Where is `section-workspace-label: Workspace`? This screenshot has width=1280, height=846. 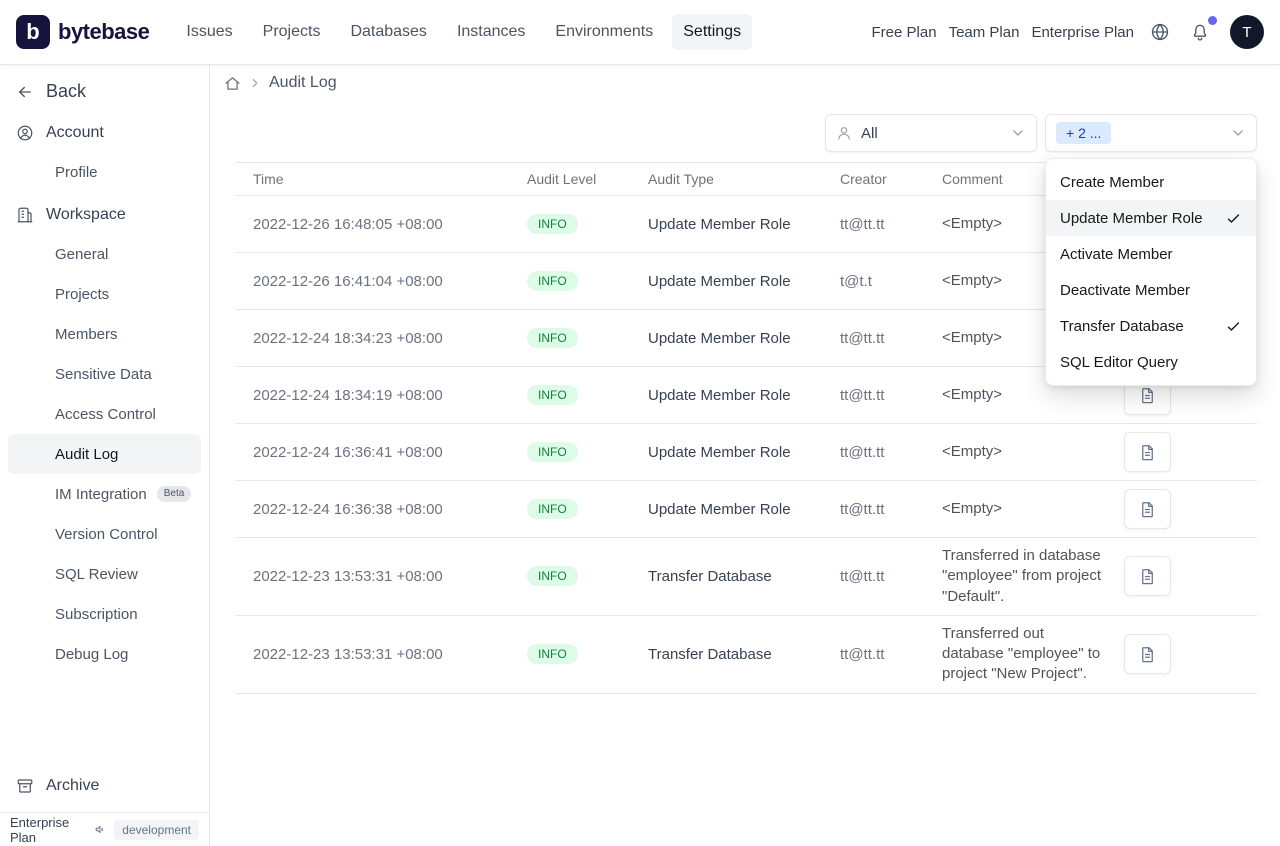
section-workspace-label: Workspace is located at coordinates (86, 214).